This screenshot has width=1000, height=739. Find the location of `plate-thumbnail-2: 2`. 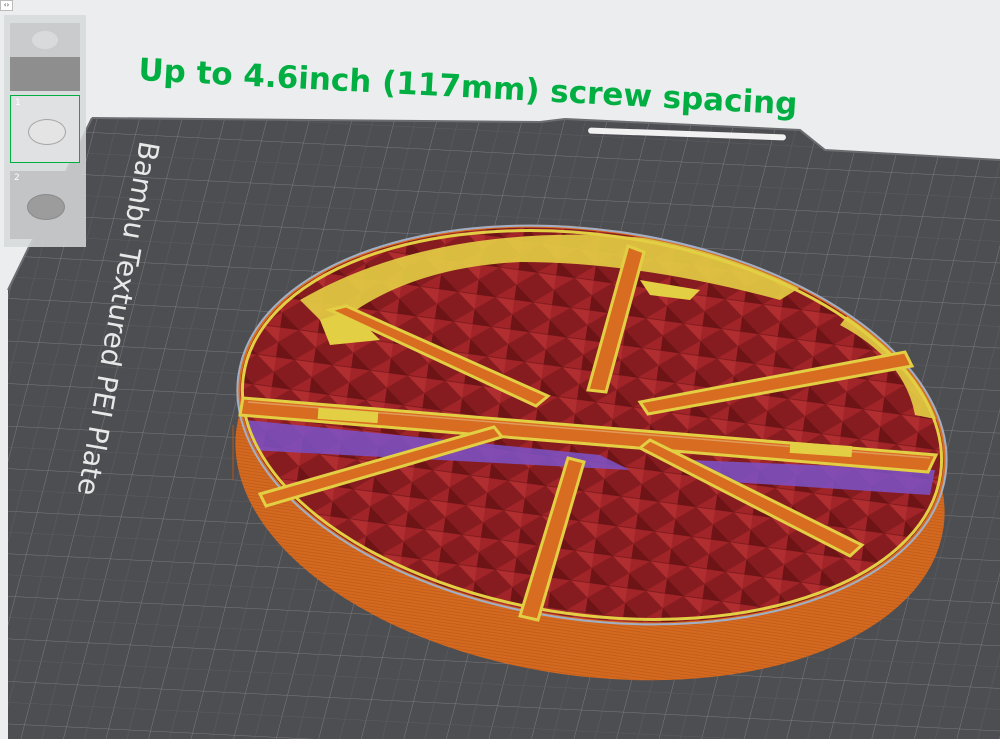

plate-thumbnail-2: 2 is located at coordinates (45, 205).